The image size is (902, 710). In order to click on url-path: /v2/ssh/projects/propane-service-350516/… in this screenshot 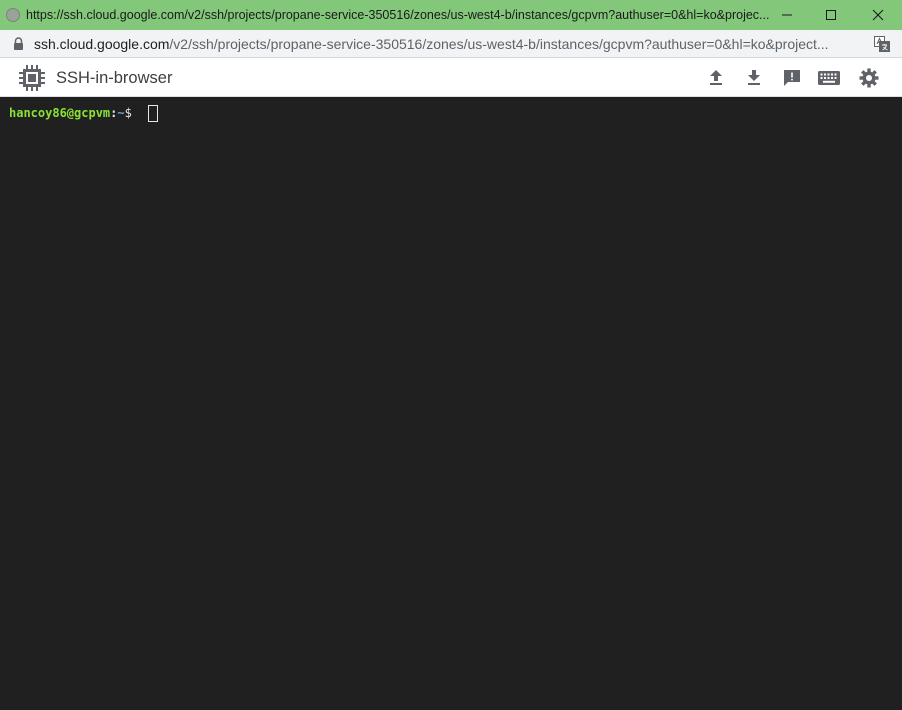, I will do `click(499, 43)`.